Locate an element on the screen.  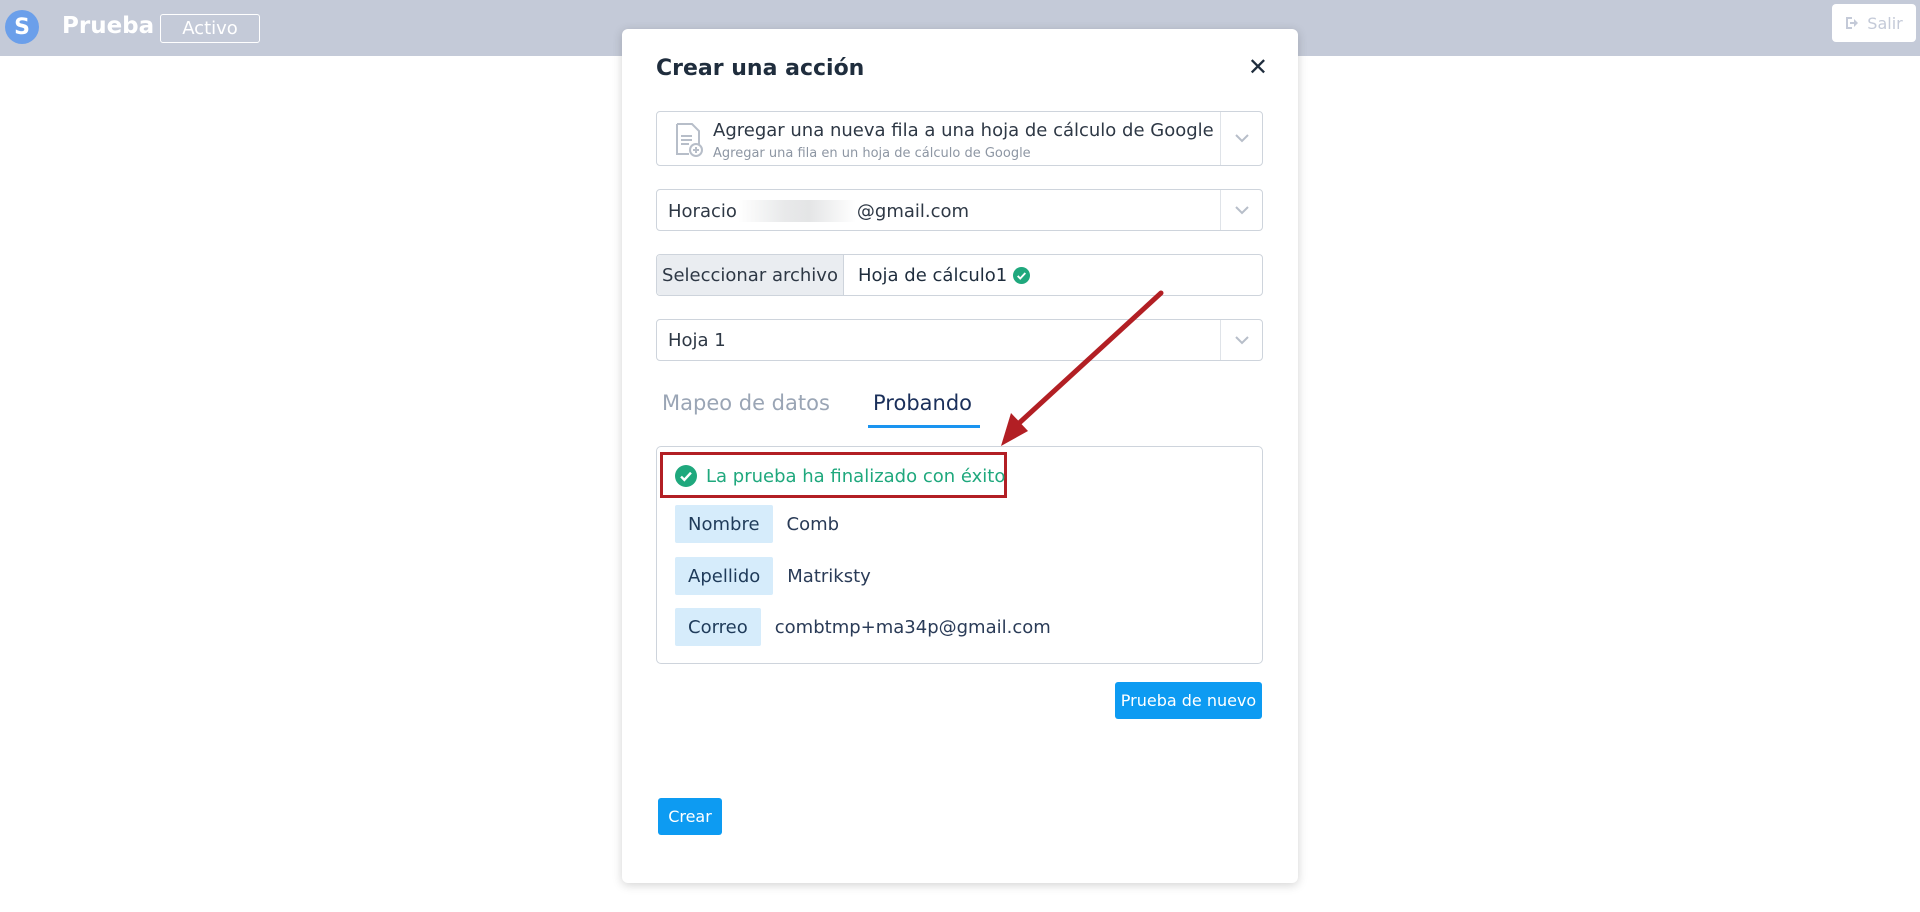
tab-testing: Probando is located at coordinates (922, 403).